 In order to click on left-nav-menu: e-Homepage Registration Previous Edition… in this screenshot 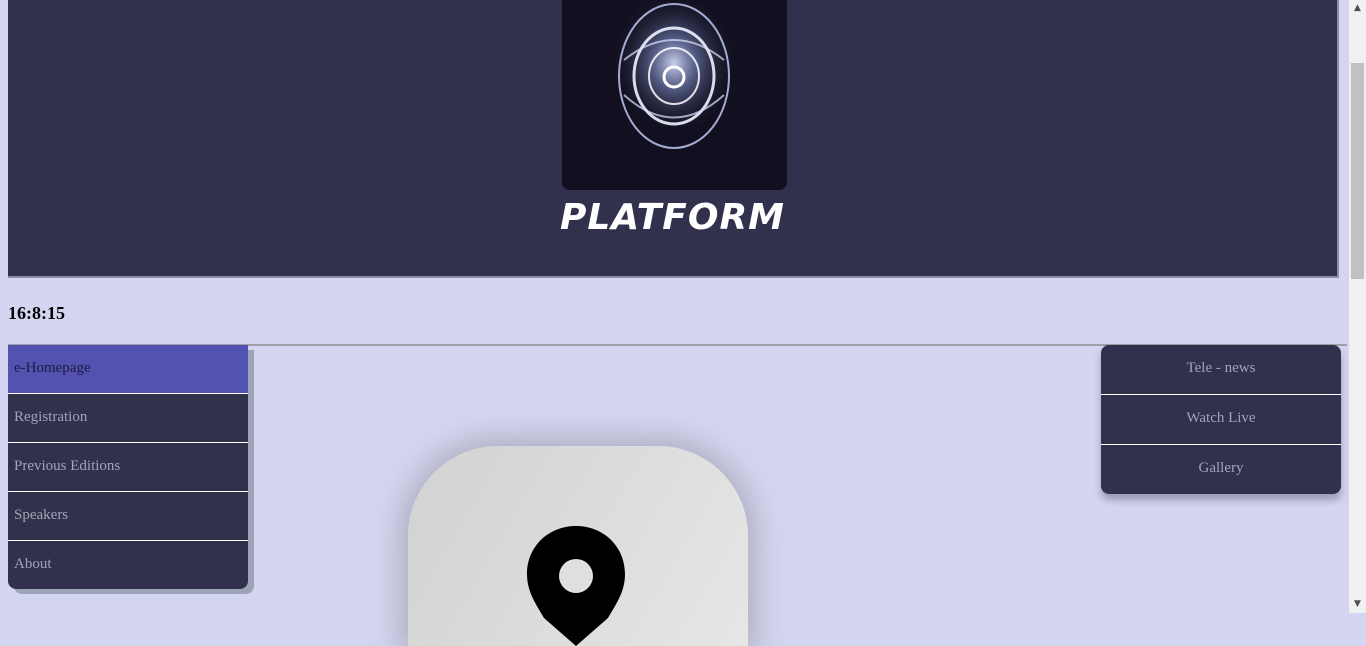, I will do `click(128, 467)`.